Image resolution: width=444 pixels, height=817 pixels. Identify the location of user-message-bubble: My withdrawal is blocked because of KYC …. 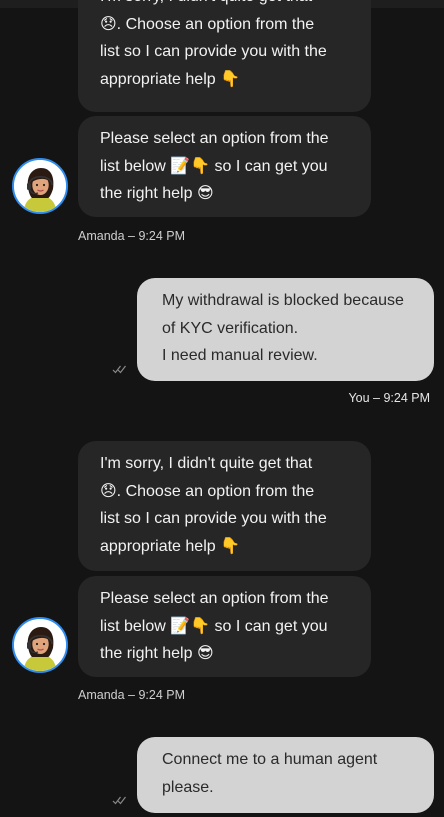
(285, 329).